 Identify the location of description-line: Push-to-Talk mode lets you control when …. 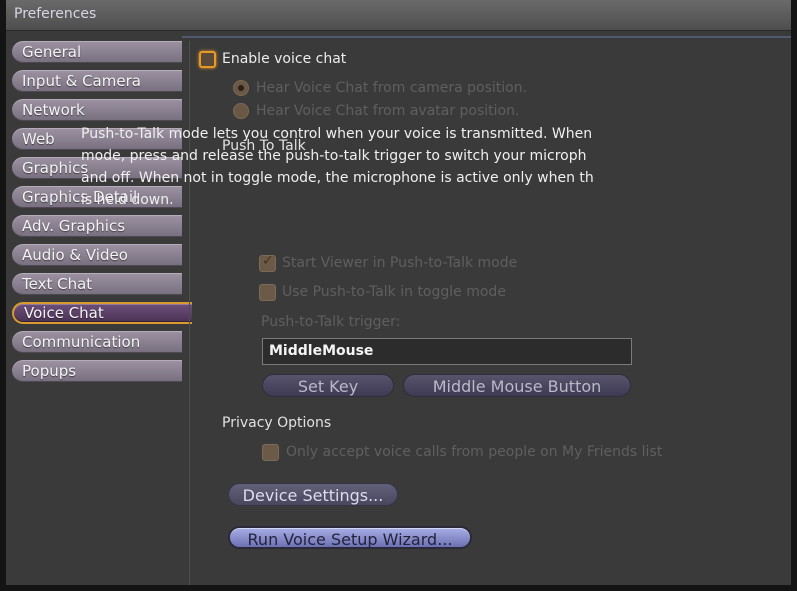
(337, 134).